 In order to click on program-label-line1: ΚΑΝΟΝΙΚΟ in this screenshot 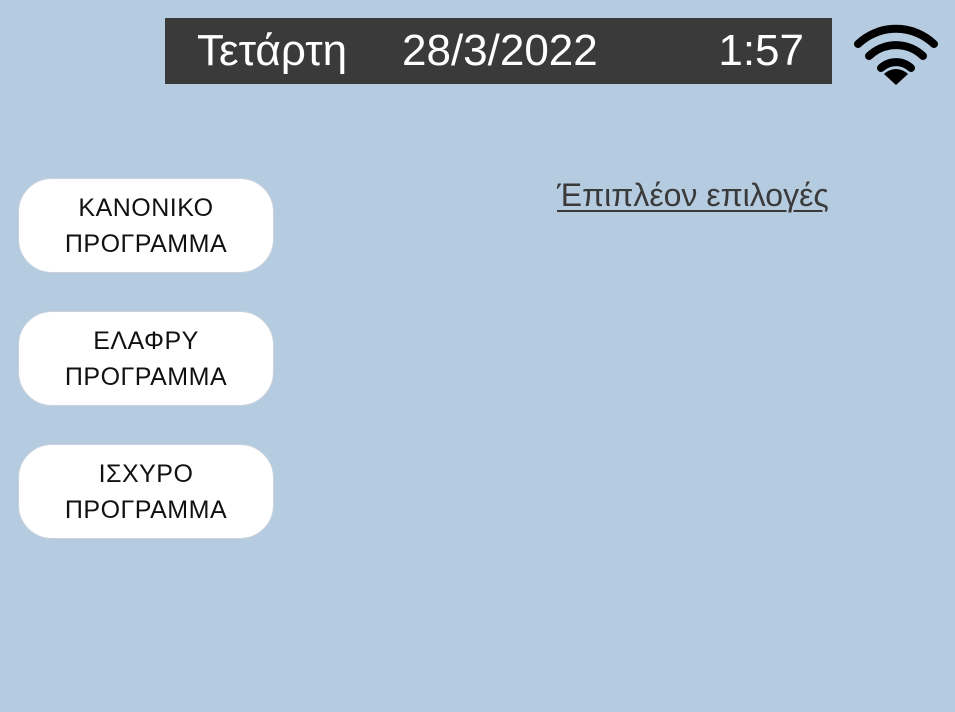, I will do `click(146, 207)`.